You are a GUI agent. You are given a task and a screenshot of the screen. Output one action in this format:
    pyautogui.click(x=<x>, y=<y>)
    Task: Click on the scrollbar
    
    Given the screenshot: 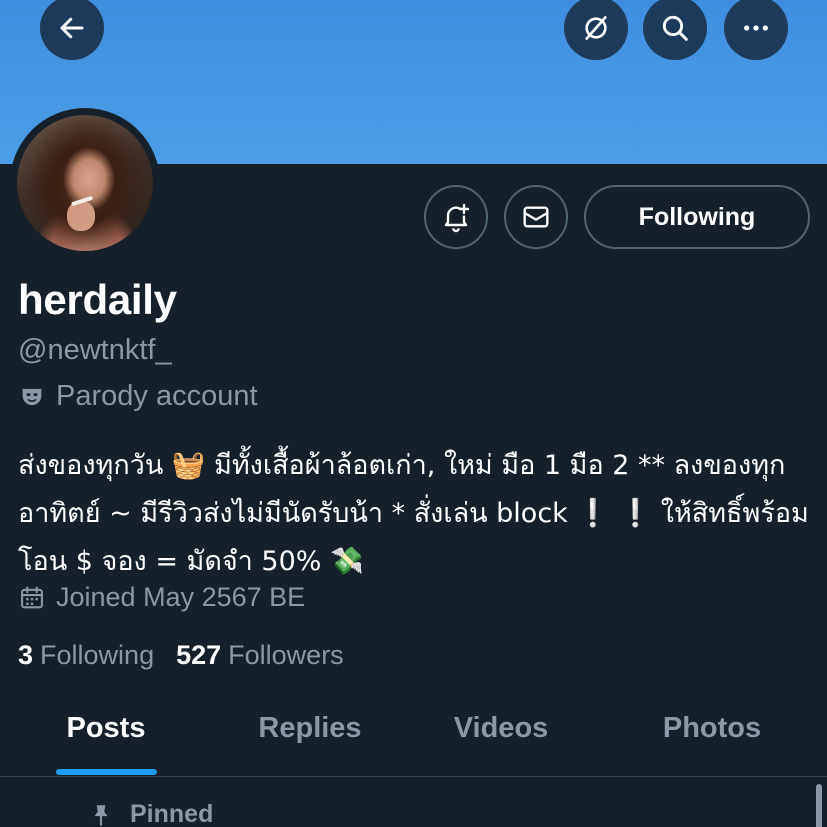 What is the action you would take?
    pyautogui.click(x=819, y=805)
    